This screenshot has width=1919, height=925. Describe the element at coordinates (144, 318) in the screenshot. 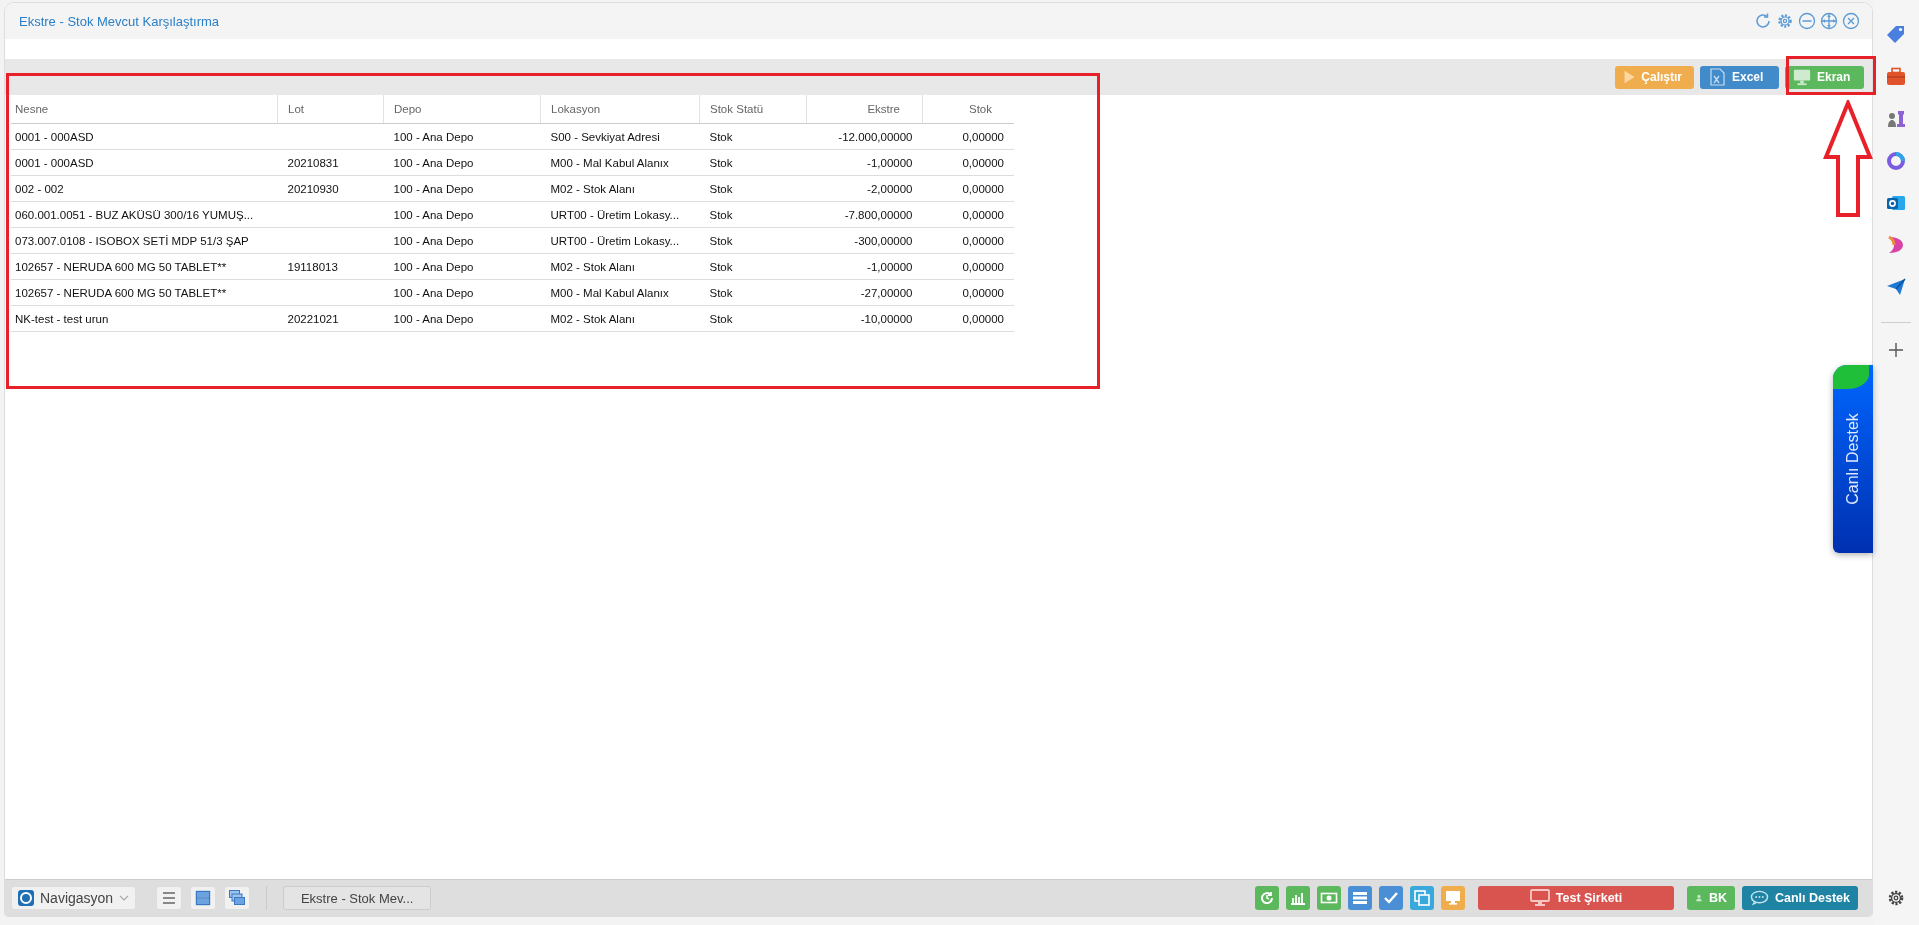

I see `table-cell: NK-test - test urun` at that location.